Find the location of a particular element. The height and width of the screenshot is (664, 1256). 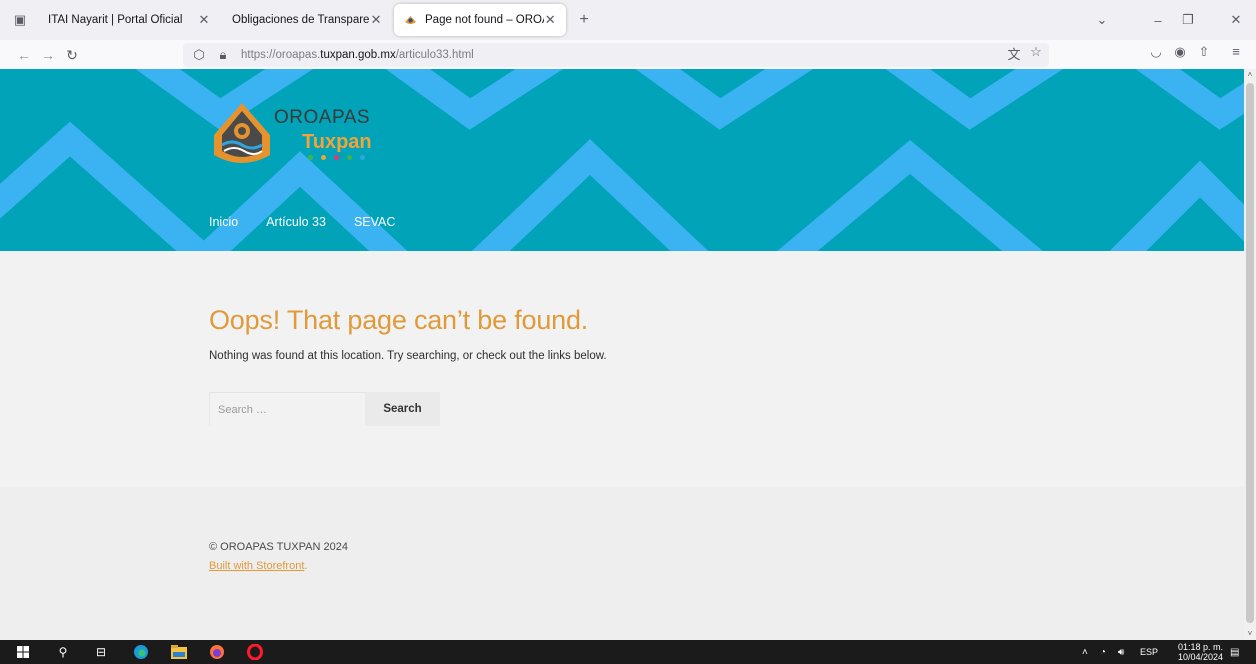

translate-icon: 文 is located at coordinates (1014, 53).